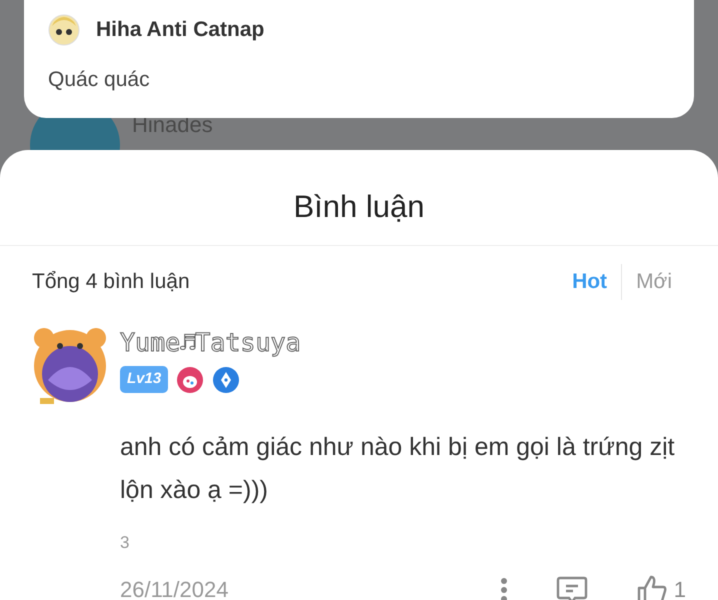 This screenshot has height=600, width=718. What do you see at coordinates (125, 543) in the screenshot?
I see `reply-count: 3` at bounding box center [125, 543].